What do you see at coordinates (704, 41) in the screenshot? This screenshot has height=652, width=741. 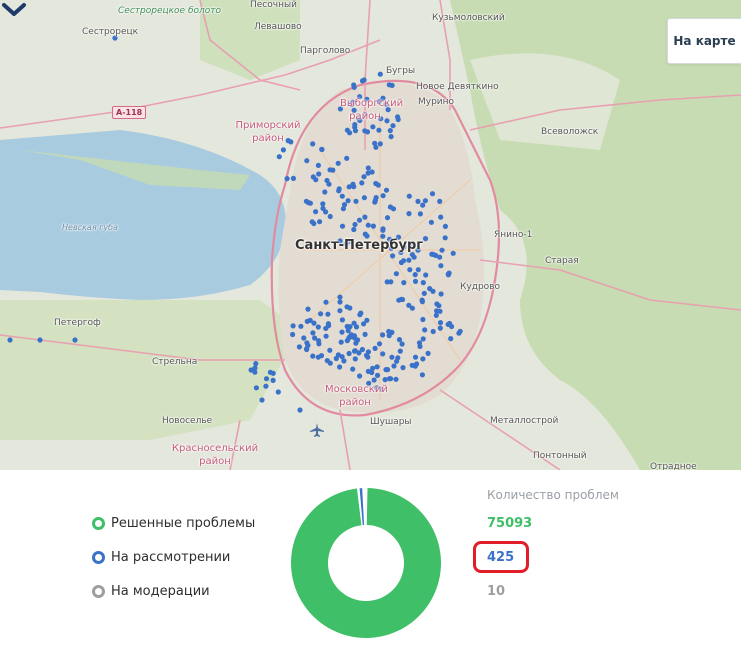 I see `on-map-button: На карте` at bounding box center [704, 41].